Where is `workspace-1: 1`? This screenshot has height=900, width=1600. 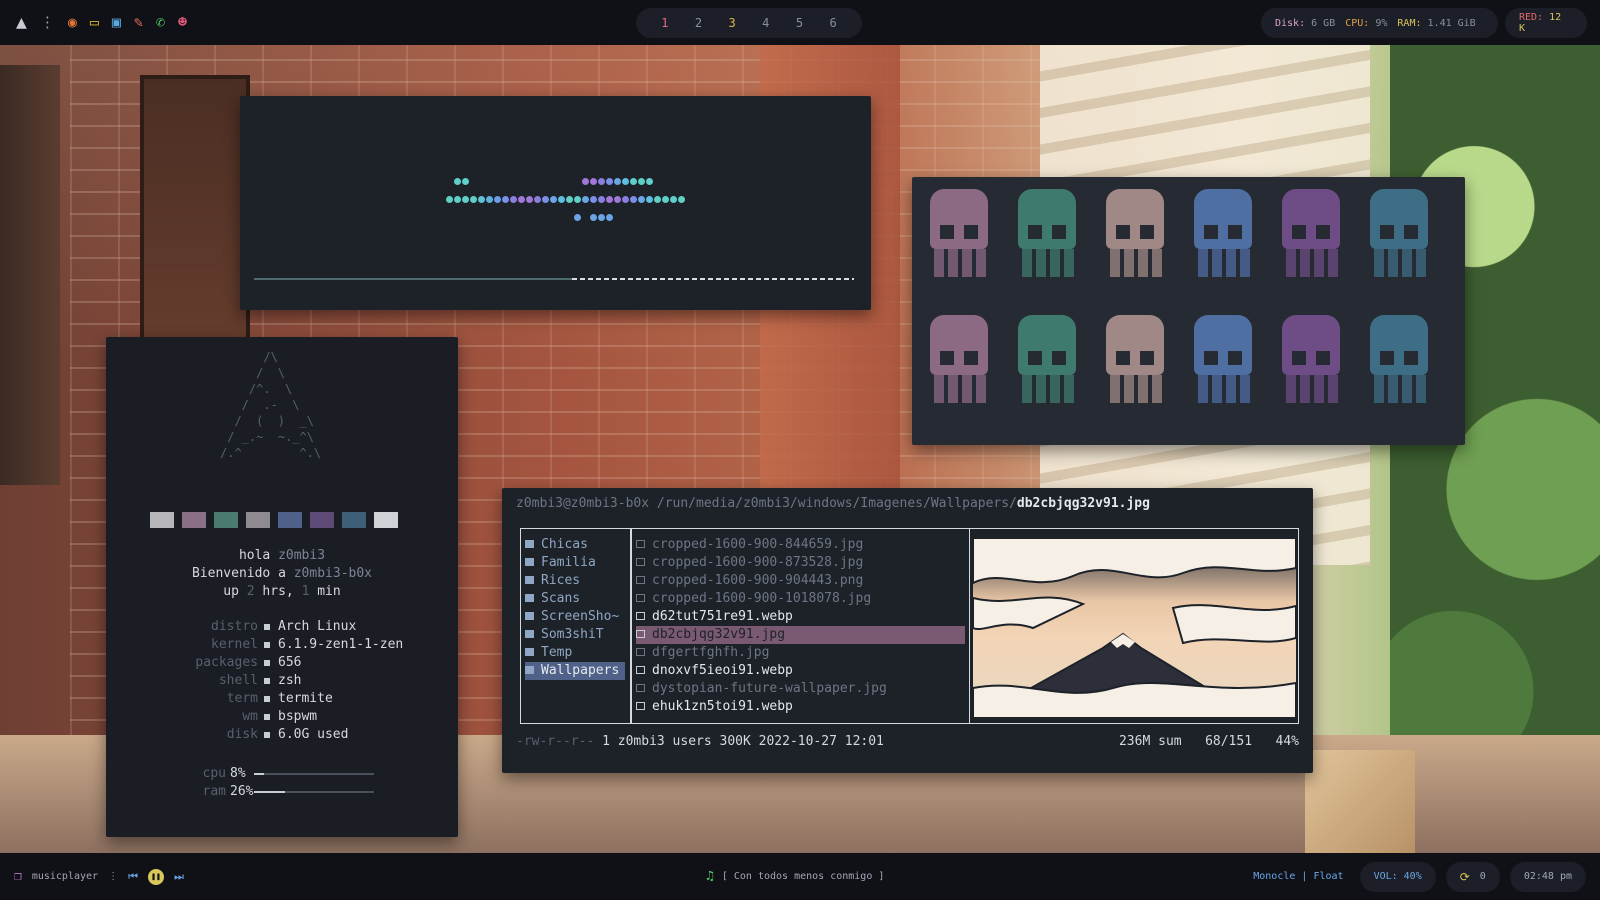 workspace-1: 1 is located at coordinates (664, 23).